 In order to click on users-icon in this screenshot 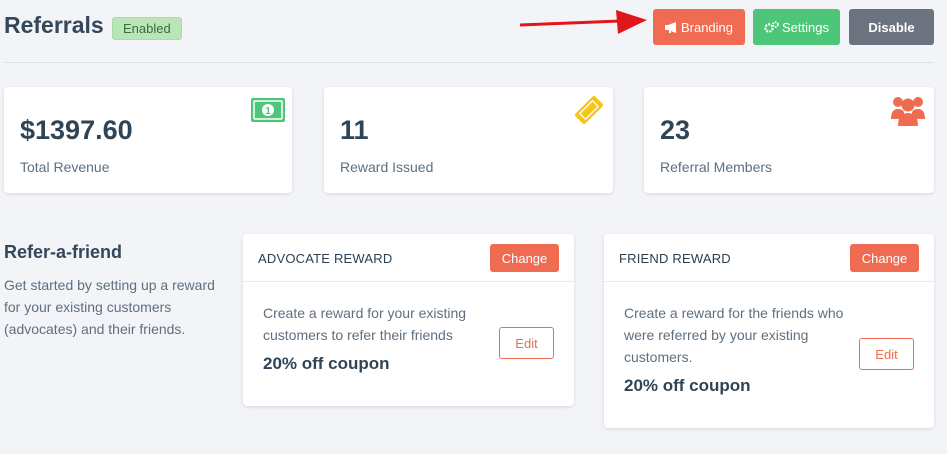, I will do `click(908, 111)`.